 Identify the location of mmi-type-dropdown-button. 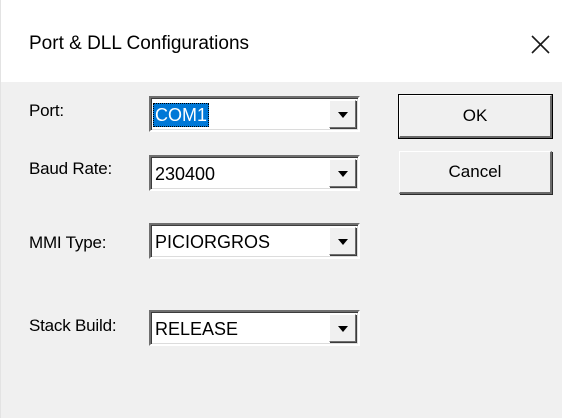
(342, 241).